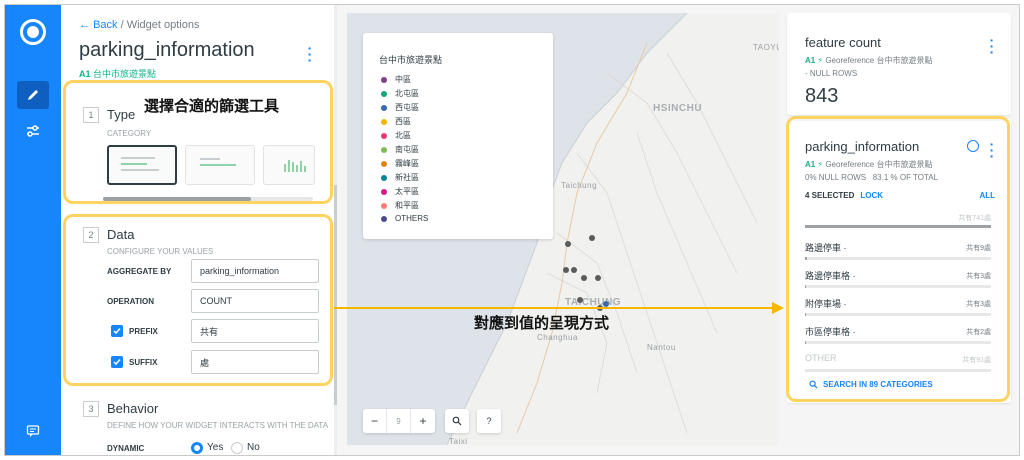 This screenshot has width=1024, height=460. Describe the element at coordinates (974, 218) in the screenshot. I see `total-note: 共有741處` at that location.